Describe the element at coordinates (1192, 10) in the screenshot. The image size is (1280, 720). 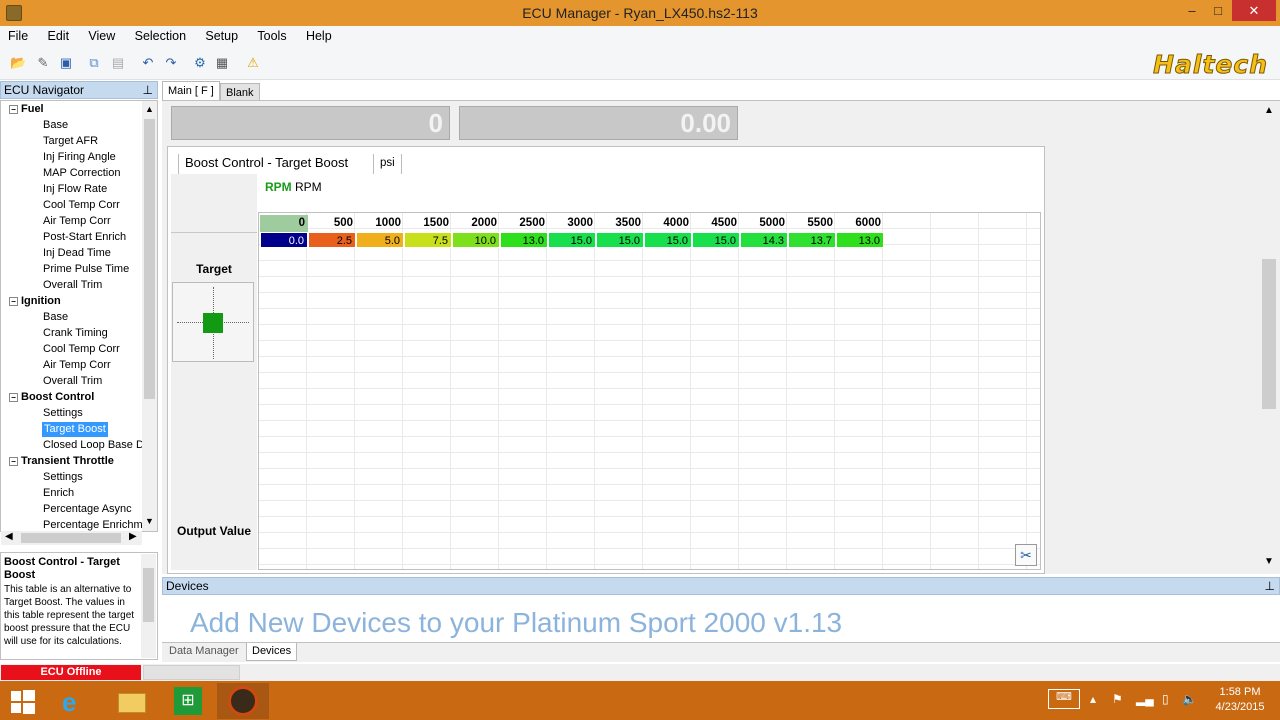
I see `minimize-button: –` at that location.